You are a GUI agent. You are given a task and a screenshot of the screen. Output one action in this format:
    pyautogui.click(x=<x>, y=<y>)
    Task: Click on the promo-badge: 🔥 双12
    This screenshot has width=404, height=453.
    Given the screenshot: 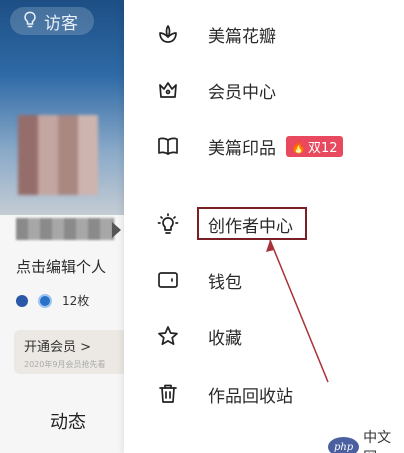 What is the action you would take?
    pyautogui.click(x=314, y=146)
    